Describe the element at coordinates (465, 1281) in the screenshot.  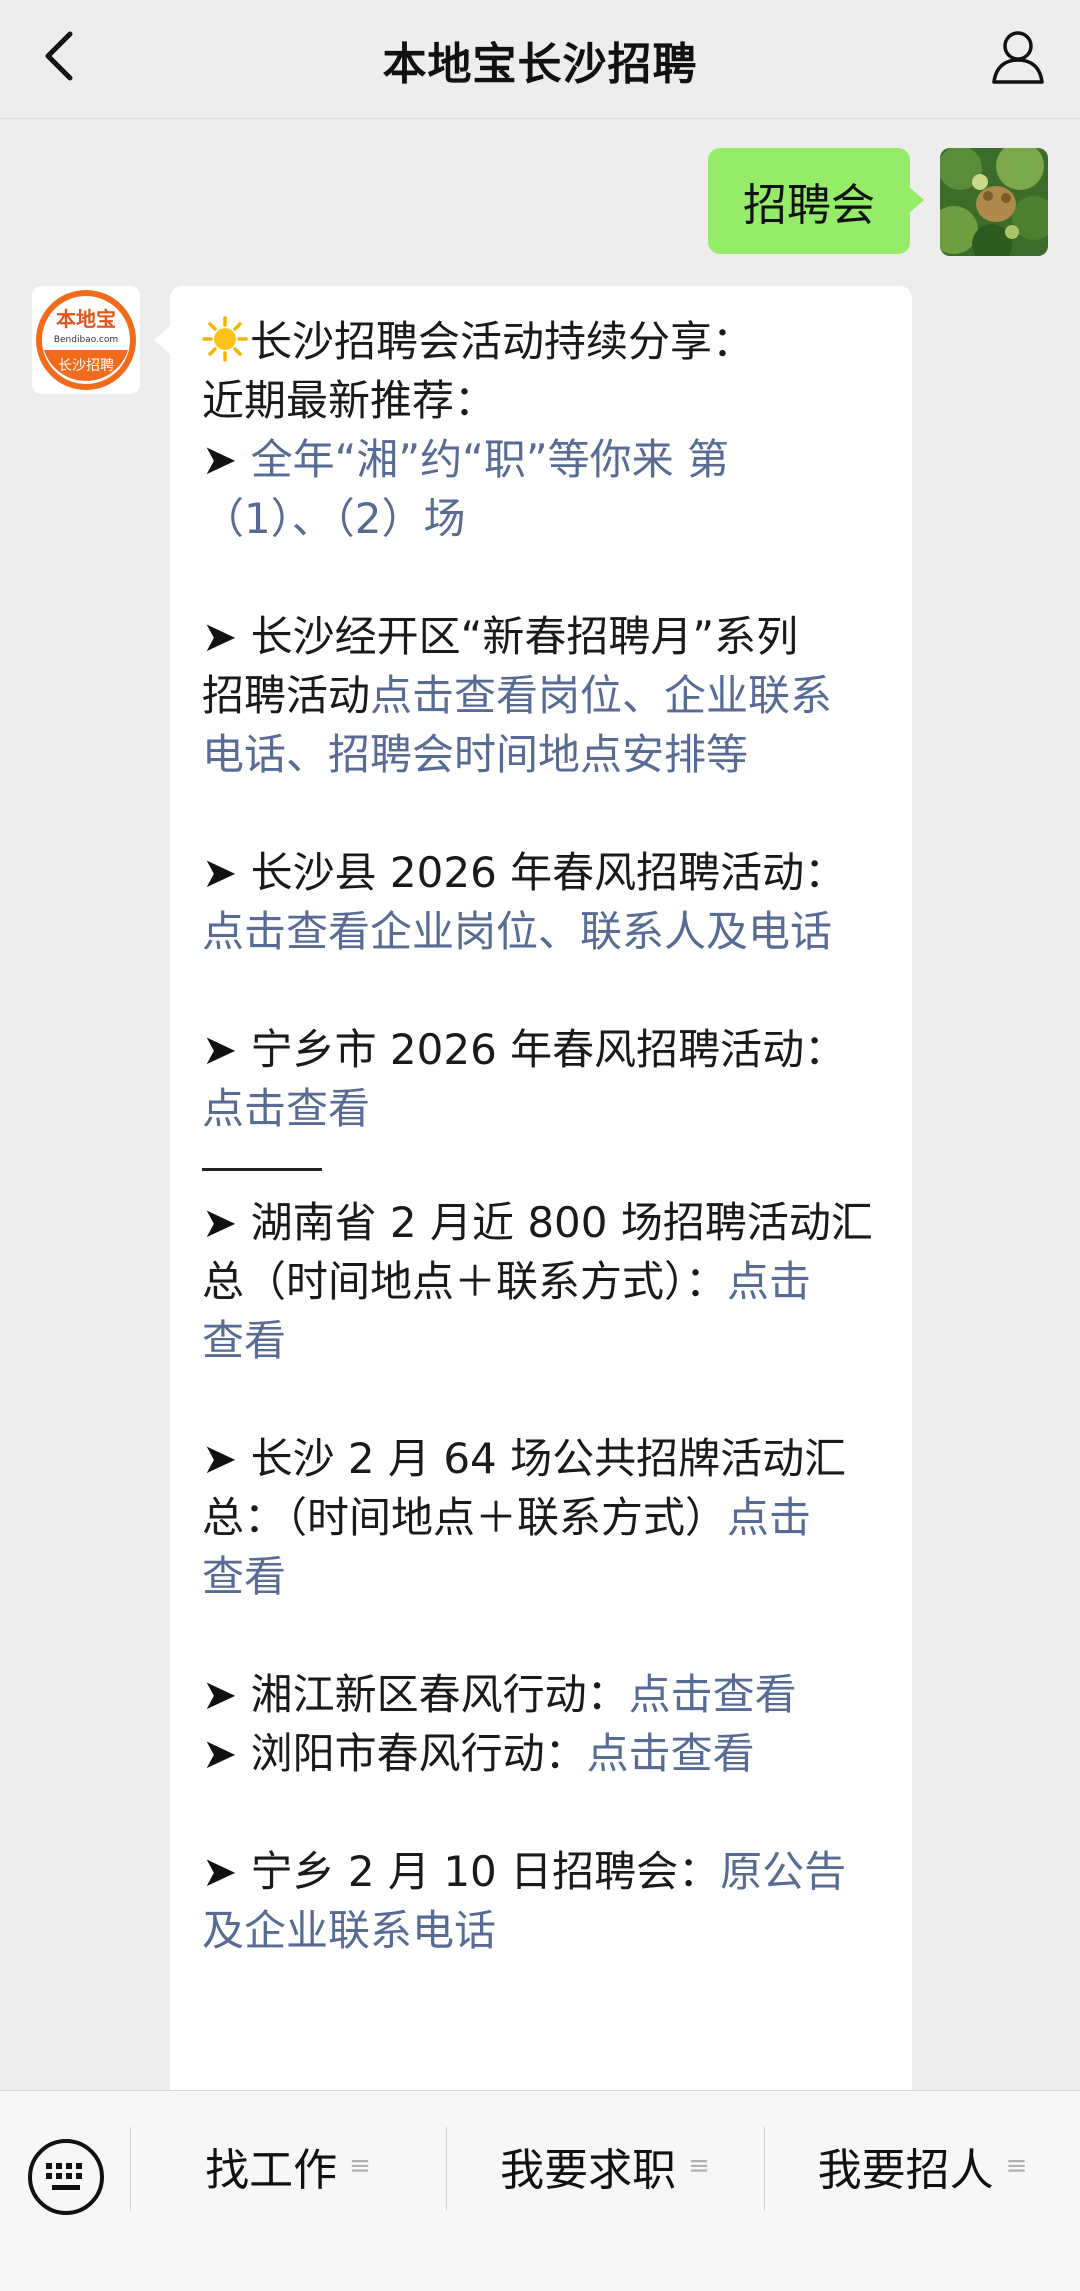
I see `item-hunan-text-2: 总（时间地点＋联系方式）：` at that location.